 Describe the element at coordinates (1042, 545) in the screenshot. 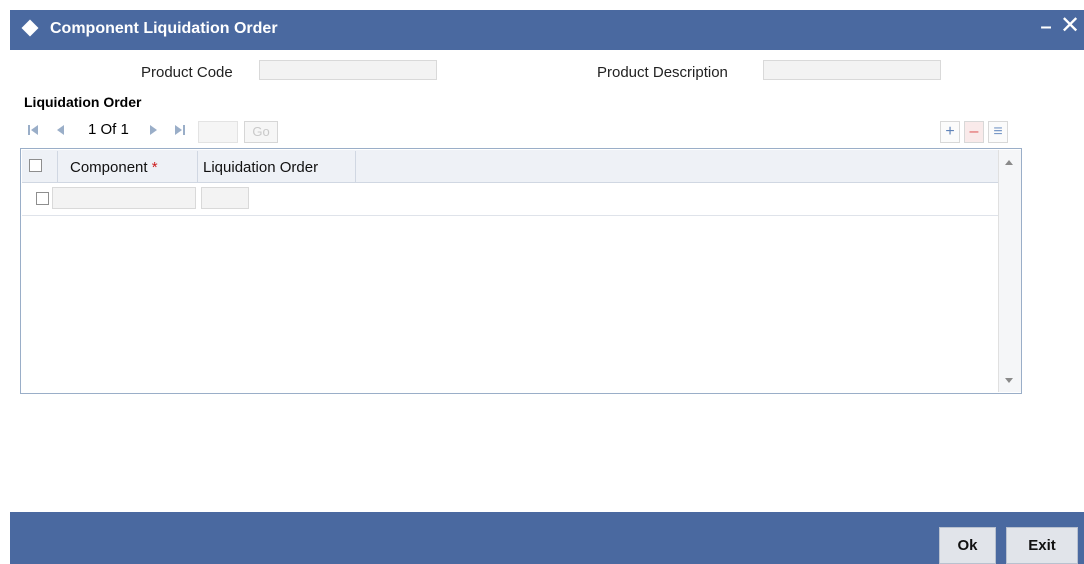

I see `exit-button: Exit` at that location.